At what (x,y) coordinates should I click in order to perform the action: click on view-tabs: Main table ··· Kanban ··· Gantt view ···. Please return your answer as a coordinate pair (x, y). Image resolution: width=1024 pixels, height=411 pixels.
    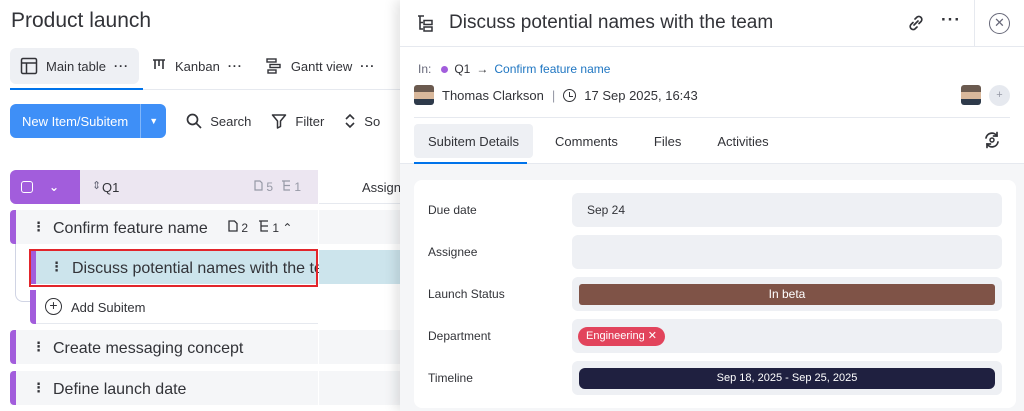
    Looking at the image, I should click on (197, 66).